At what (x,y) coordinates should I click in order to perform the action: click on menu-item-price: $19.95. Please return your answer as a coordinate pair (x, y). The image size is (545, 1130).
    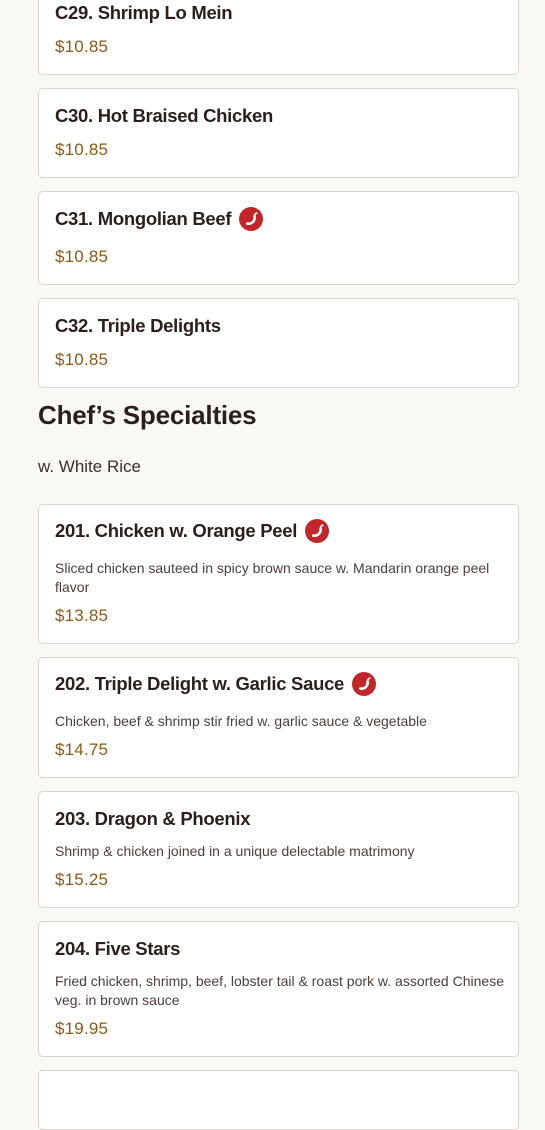
    Looking at the image, I should click on (82, 1028).